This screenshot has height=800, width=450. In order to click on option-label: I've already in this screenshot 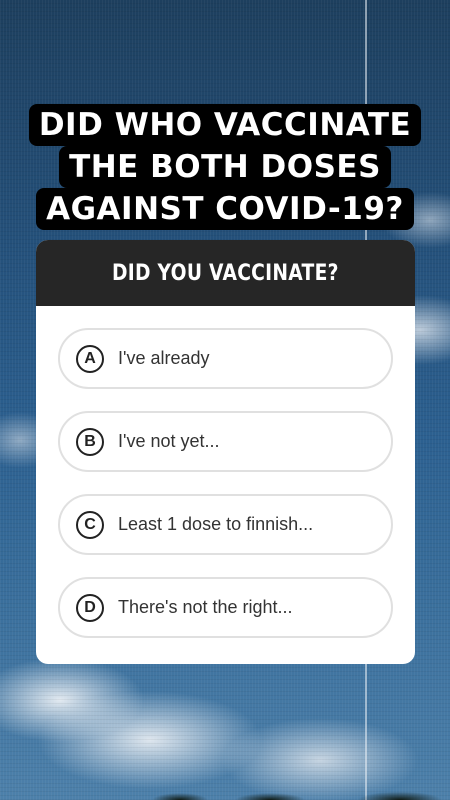, I will do `click(164, 358)`.